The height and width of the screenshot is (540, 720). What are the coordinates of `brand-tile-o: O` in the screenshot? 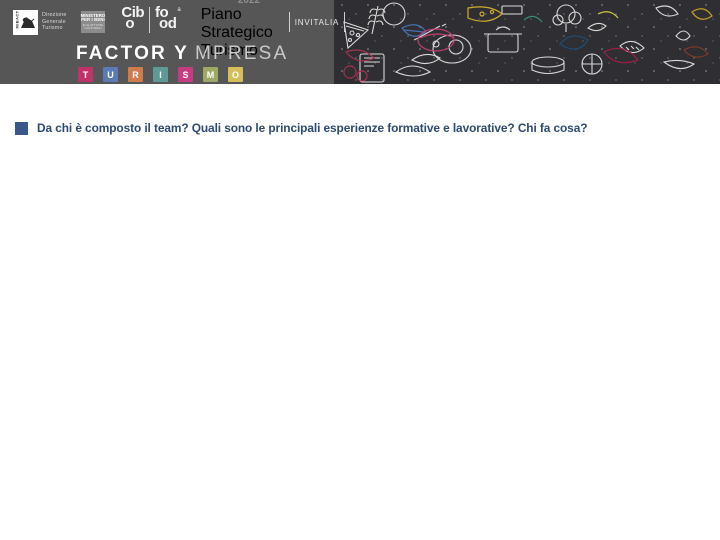 It's located at (235, 74).